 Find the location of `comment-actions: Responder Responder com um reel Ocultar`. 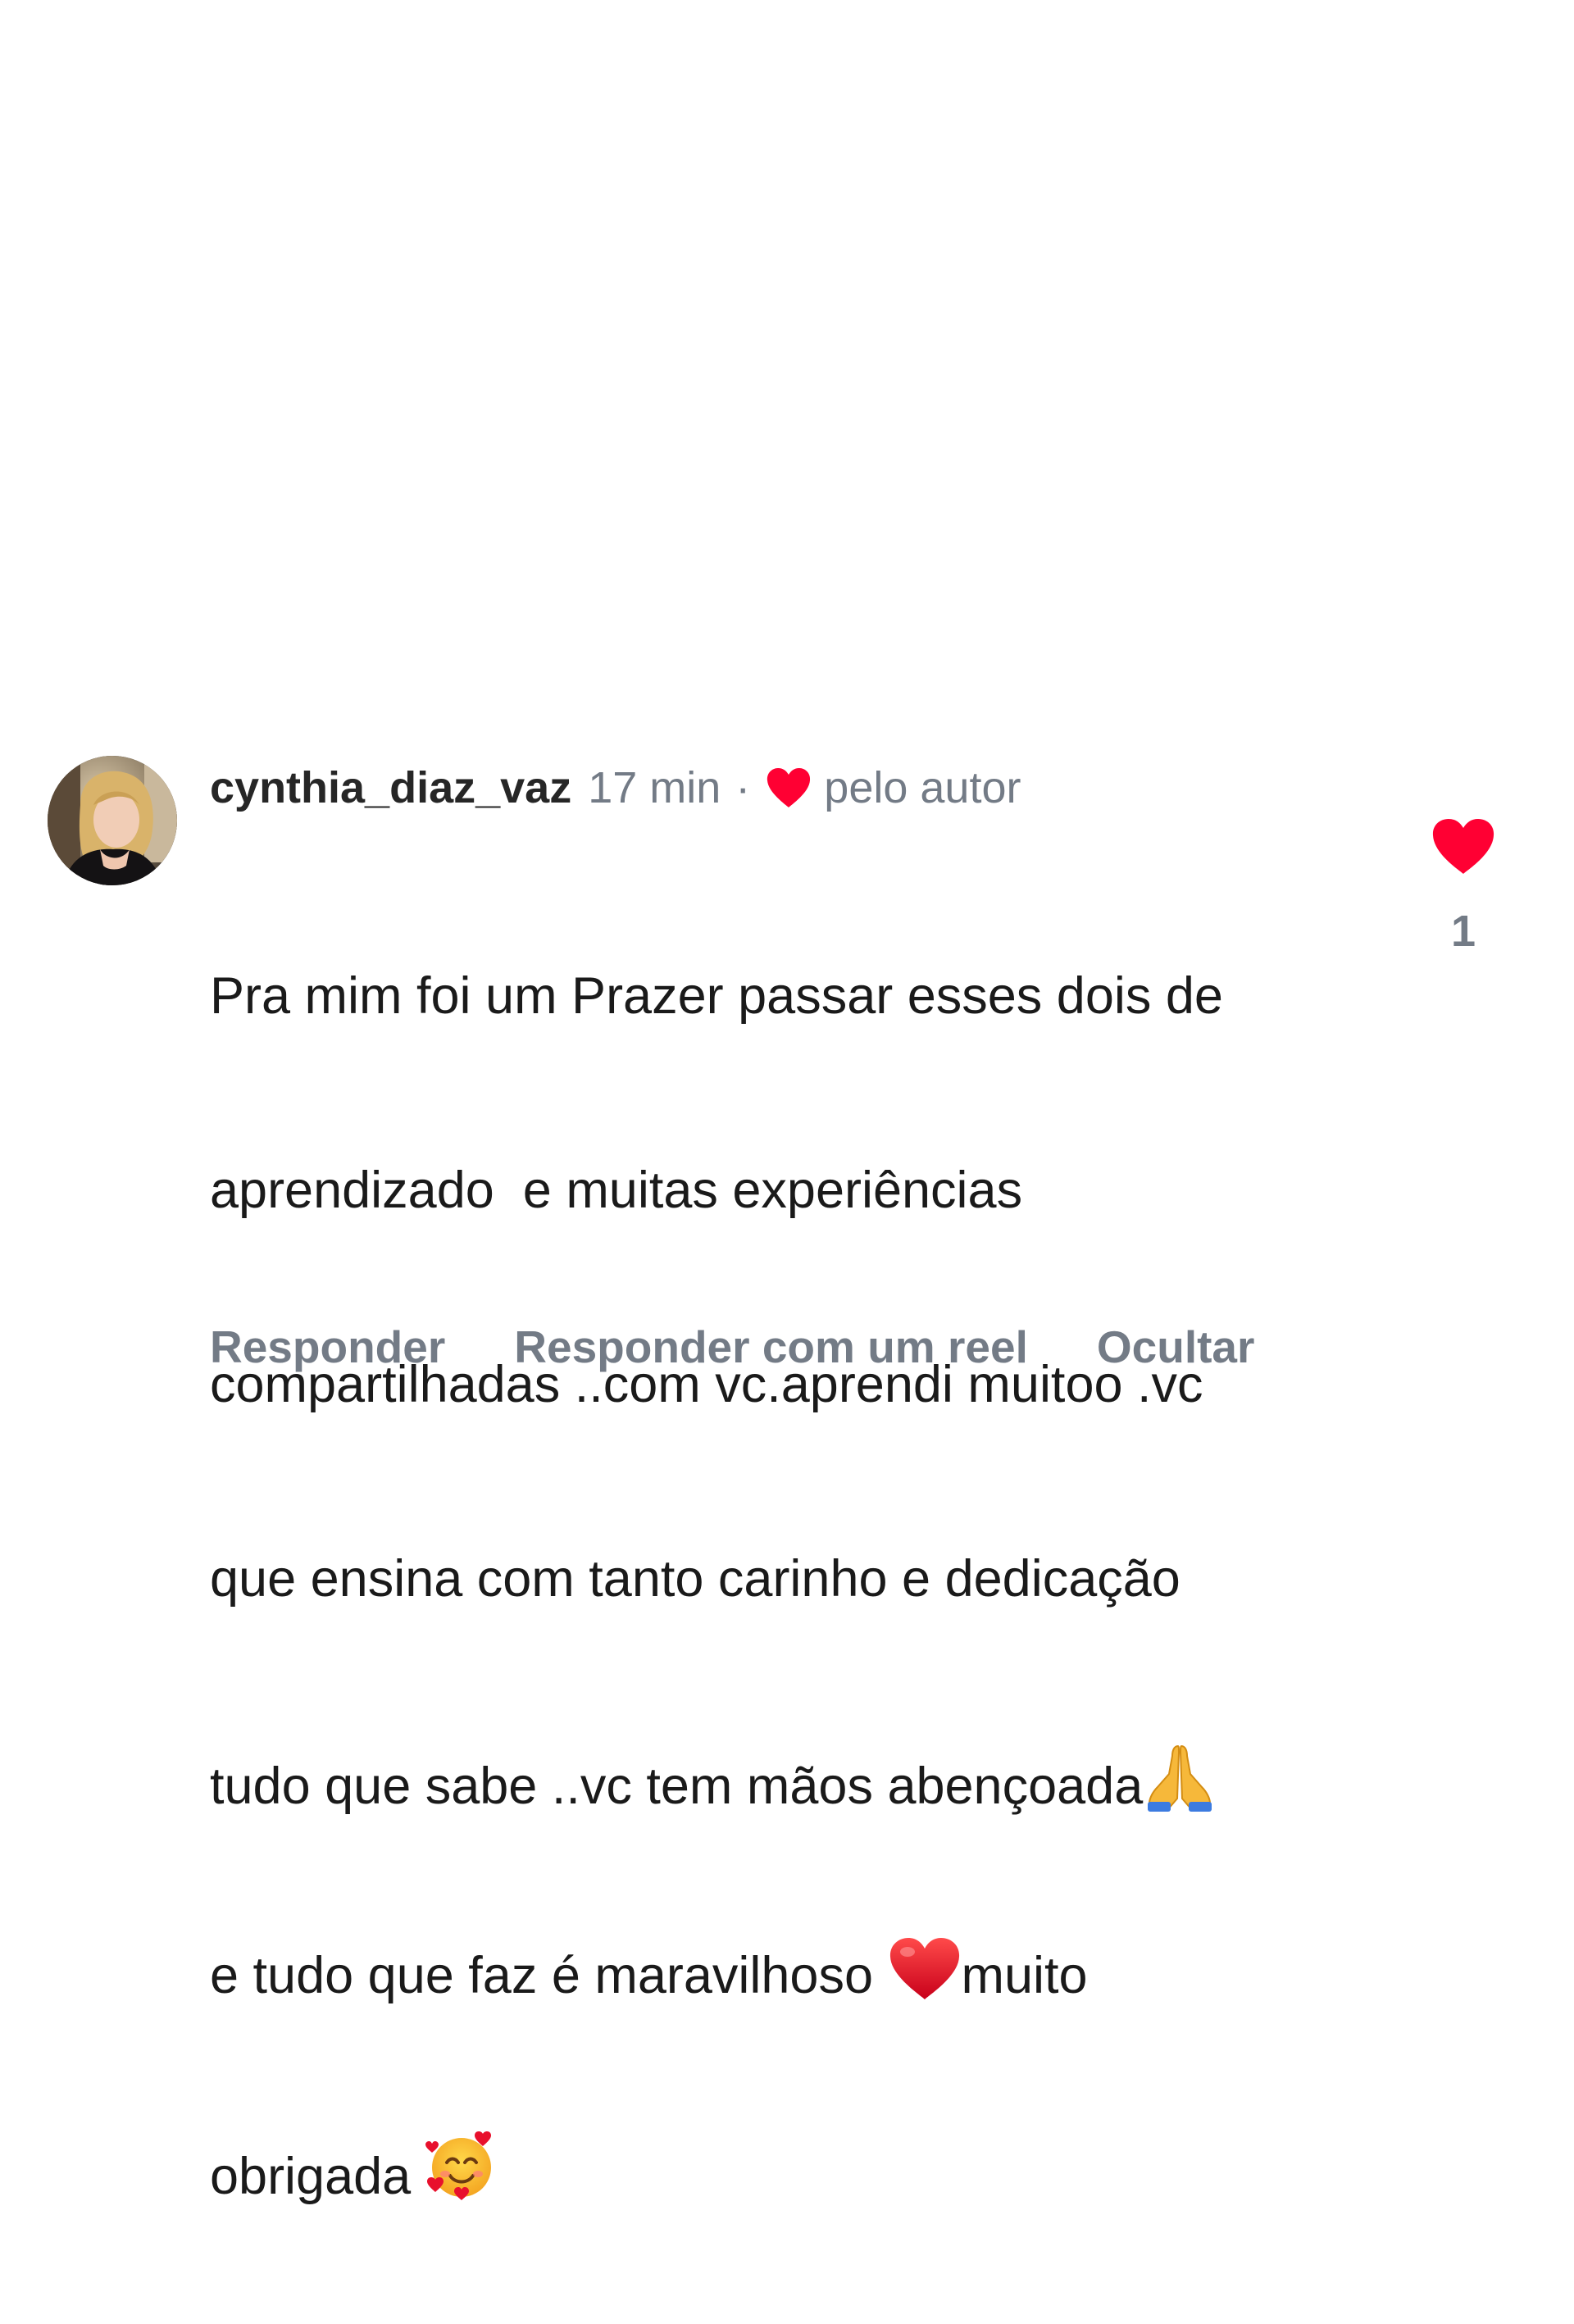

comment-actions: Responder Responder com um reel Ocultar is located at coordinates (732, 1347).